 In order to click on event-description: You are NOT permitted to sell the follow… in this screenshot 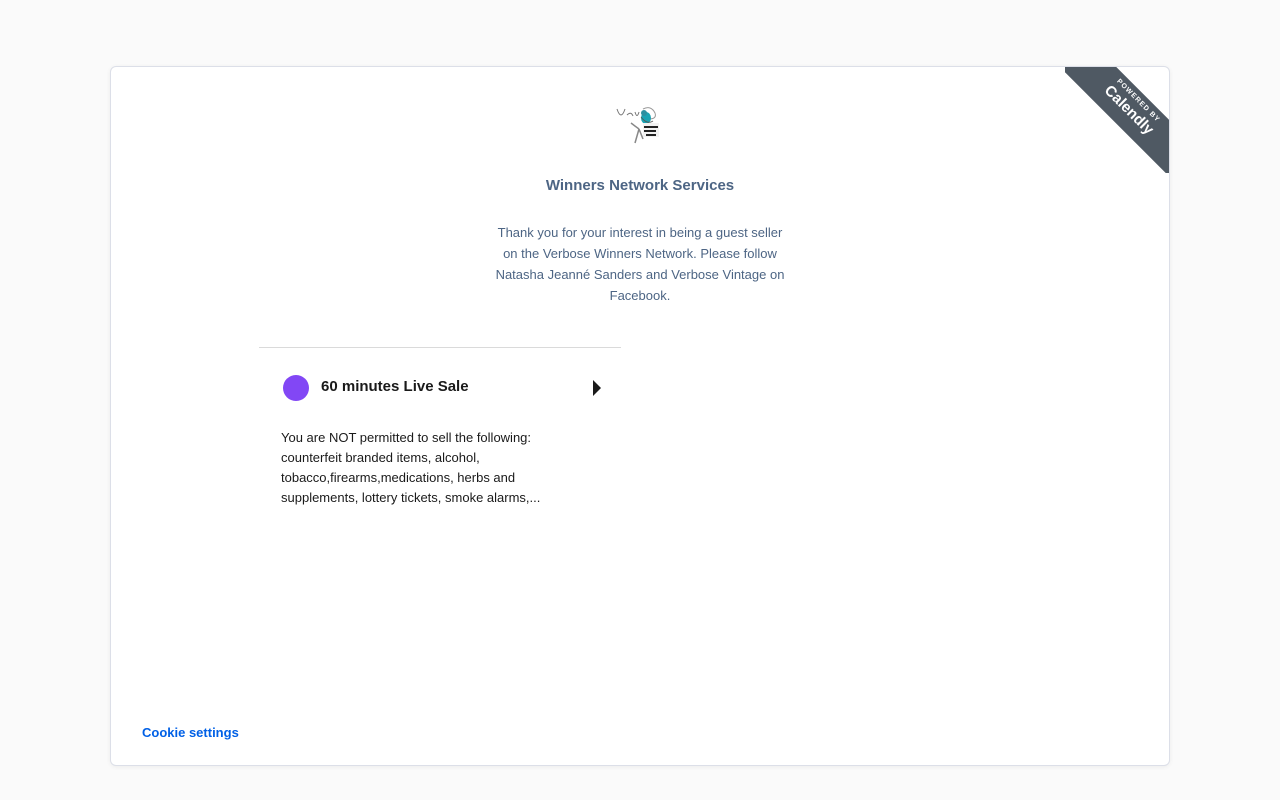, I will do `click(411, 467)`.